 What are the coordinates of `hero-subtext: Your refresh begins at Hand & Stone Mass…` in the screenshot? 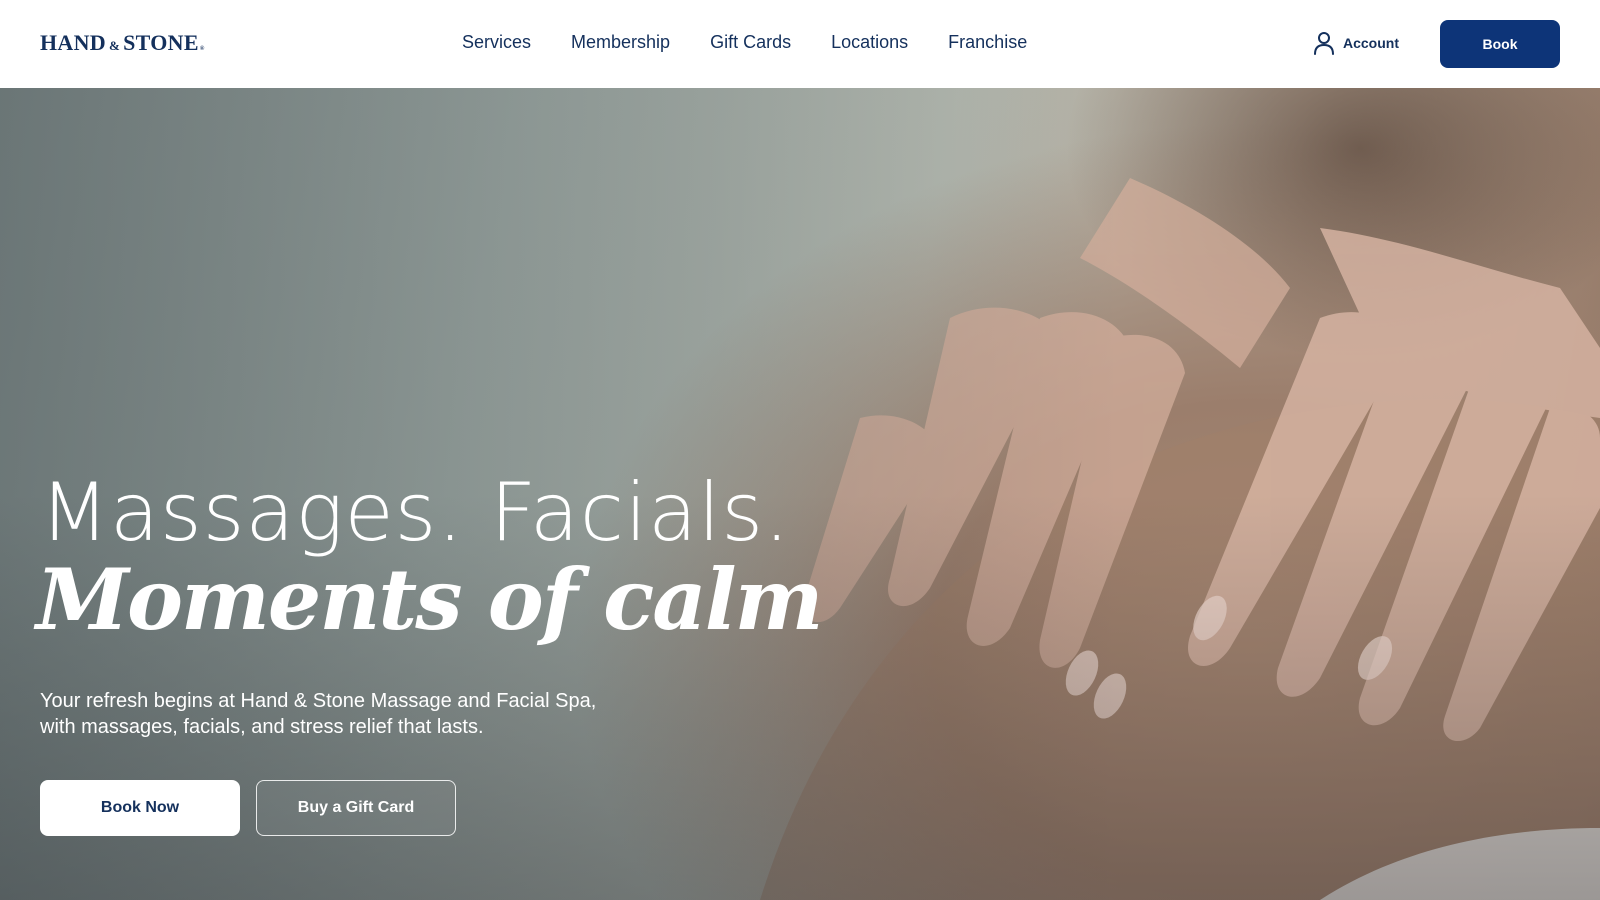 It's located at (340, 714).